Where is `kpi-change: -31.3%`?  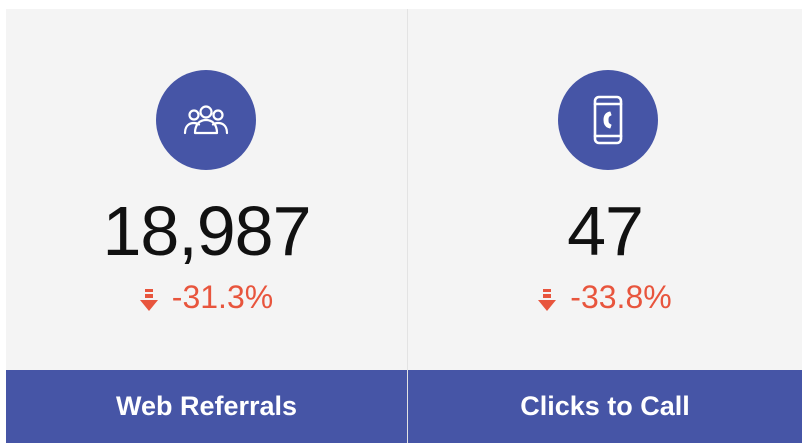
kpi-change: -31.3% is located at coordinates (206, 297).